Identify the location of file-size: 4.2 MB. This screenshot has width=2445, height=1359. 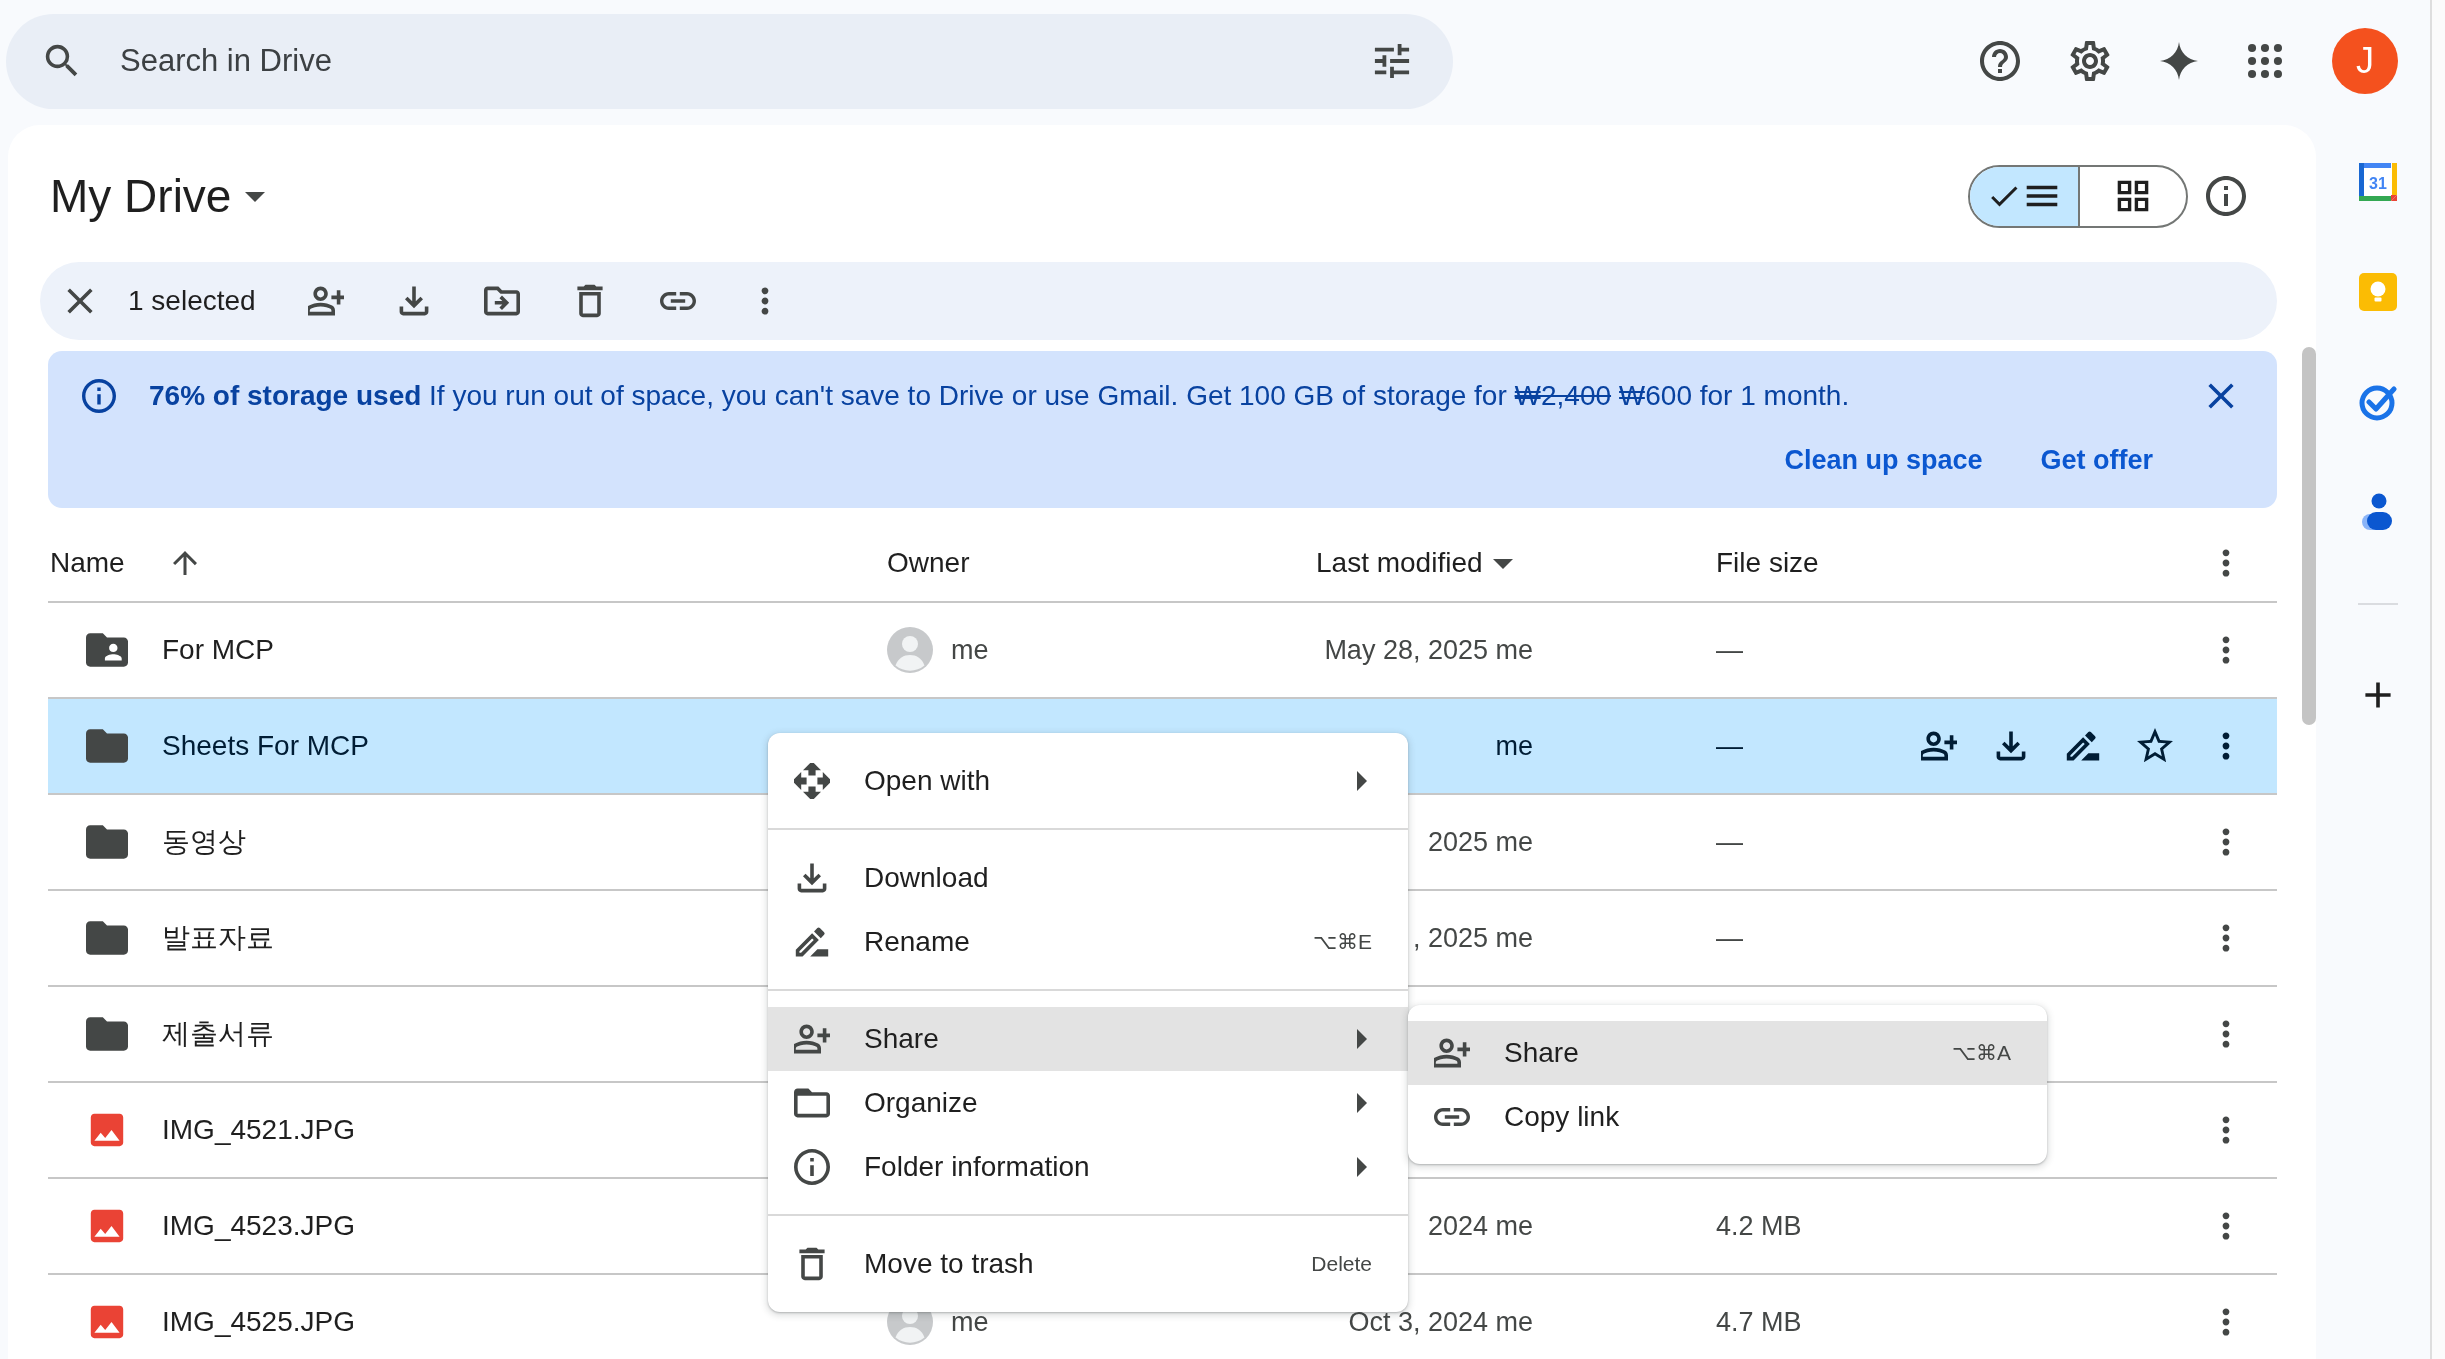
(1759, 1225).